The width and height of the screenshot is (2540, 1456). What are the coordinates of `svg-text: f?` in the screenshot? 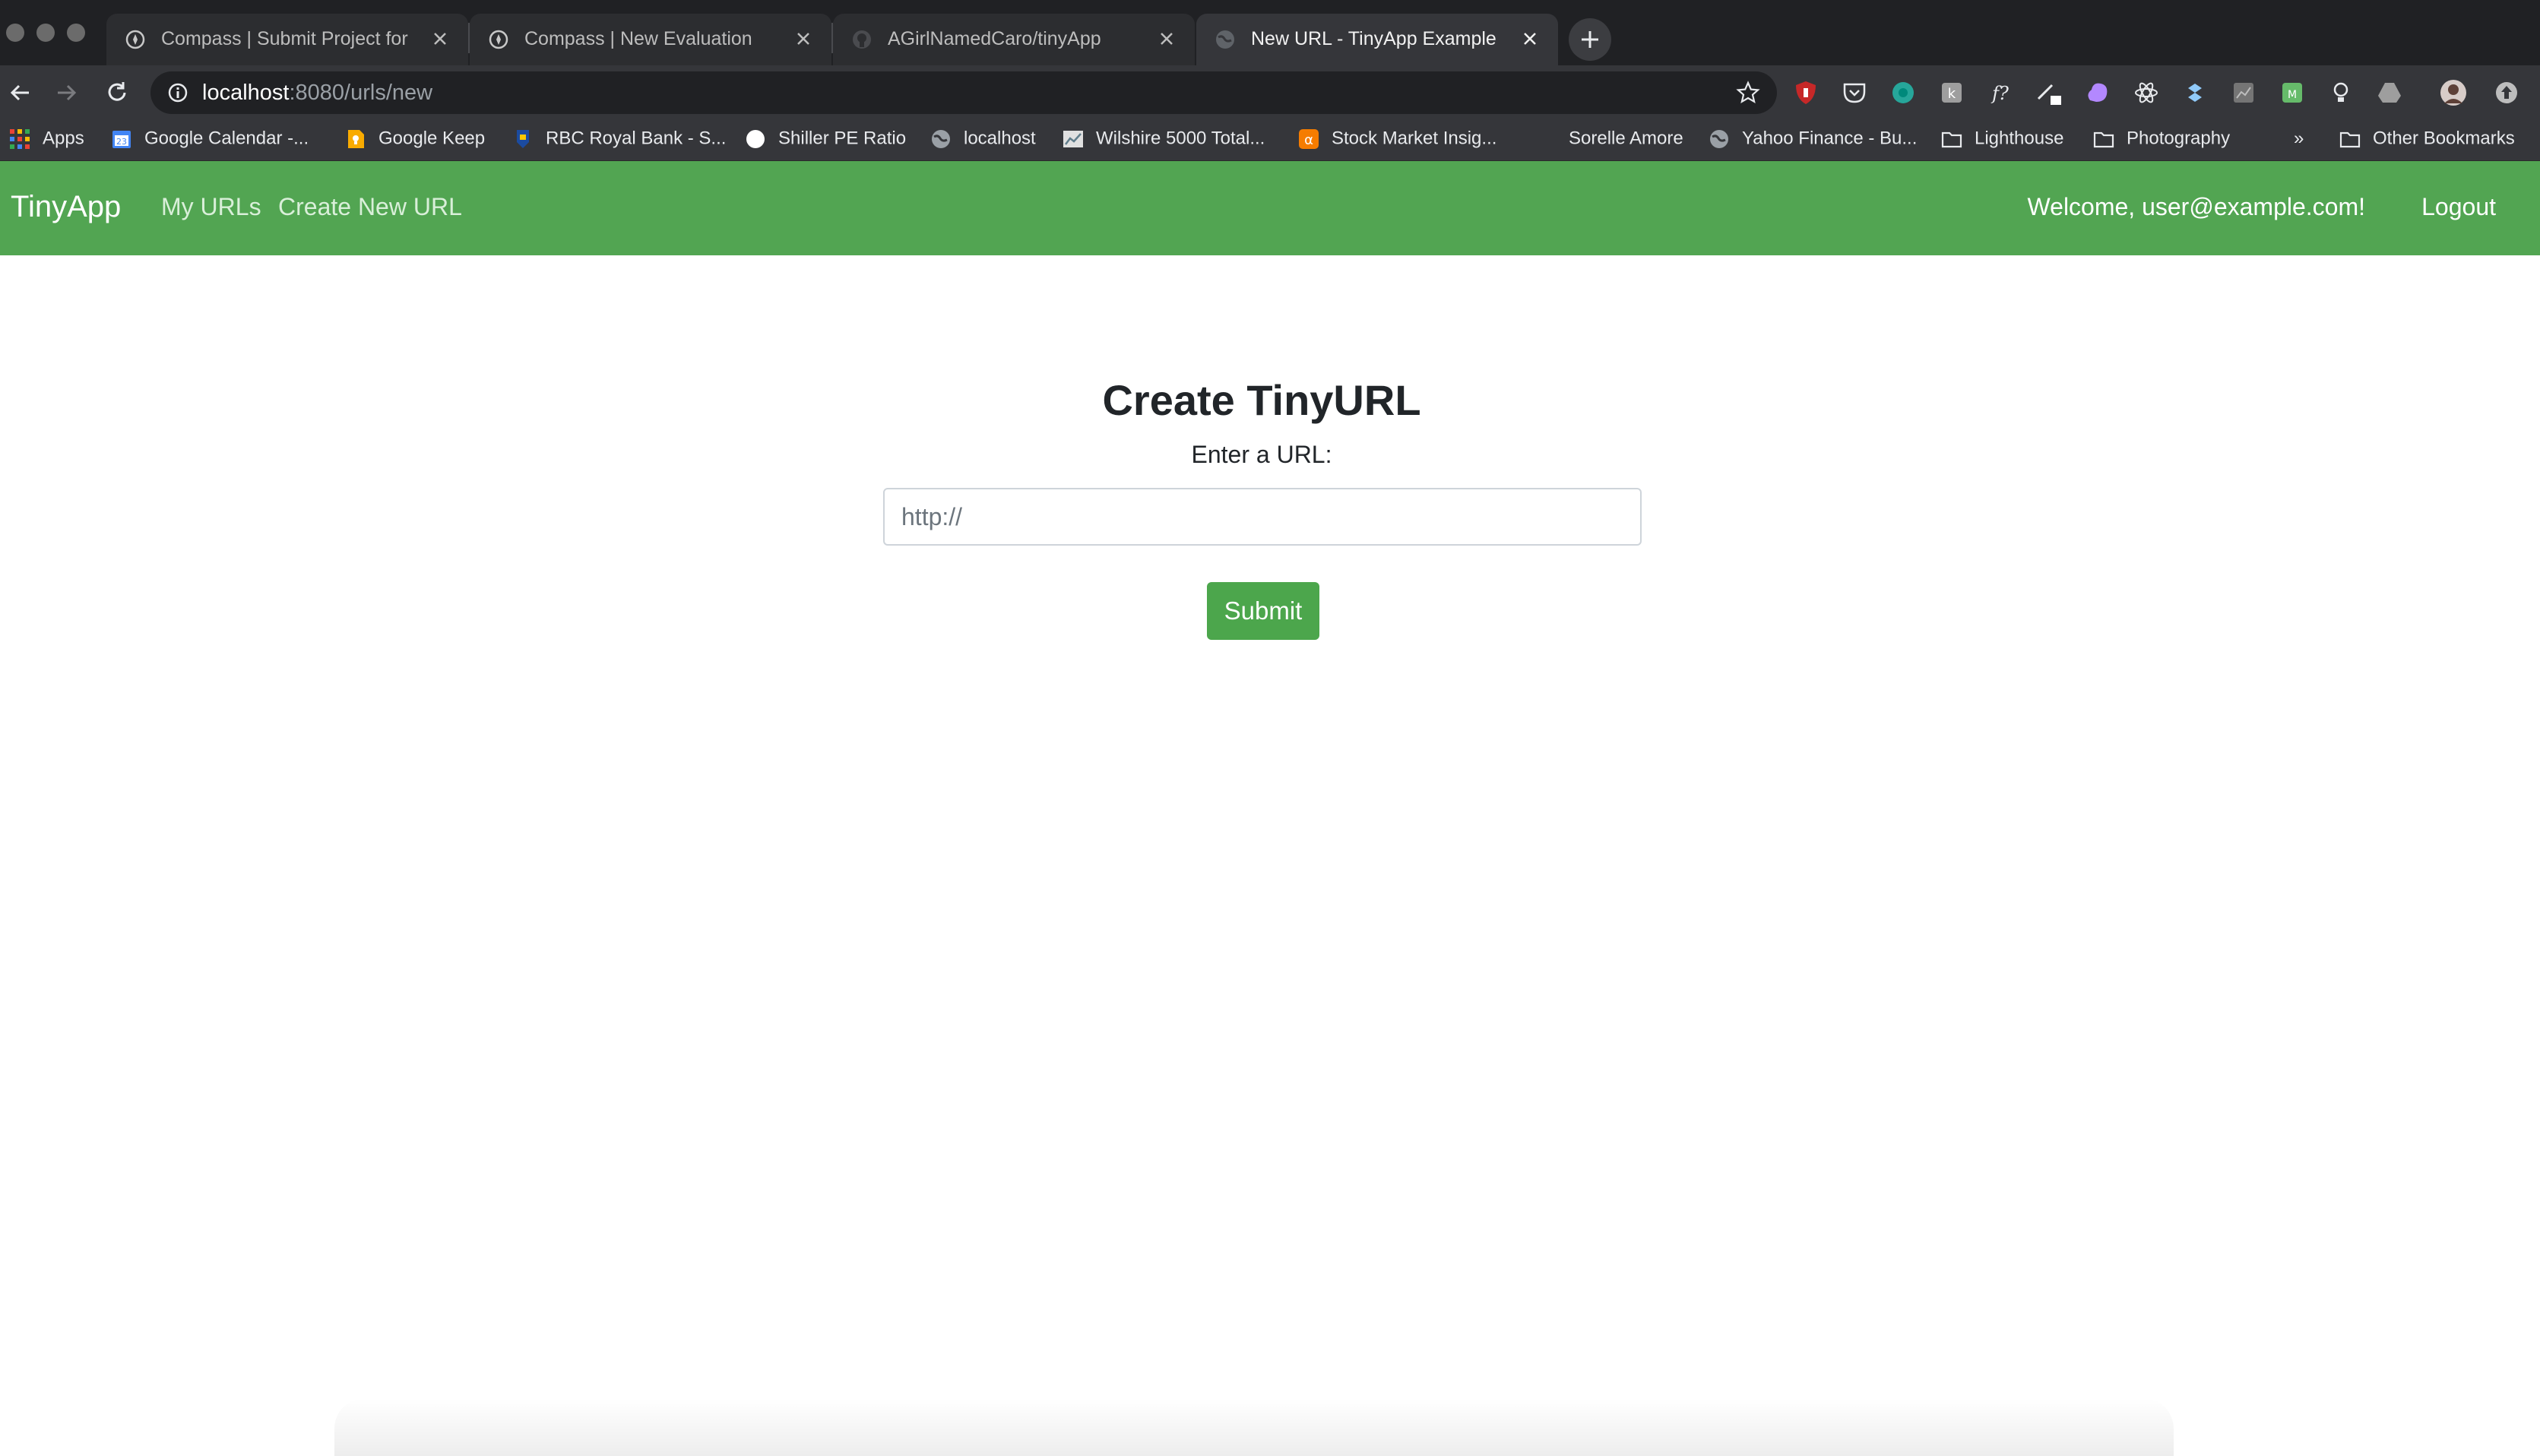 It's located at (2000, 93).